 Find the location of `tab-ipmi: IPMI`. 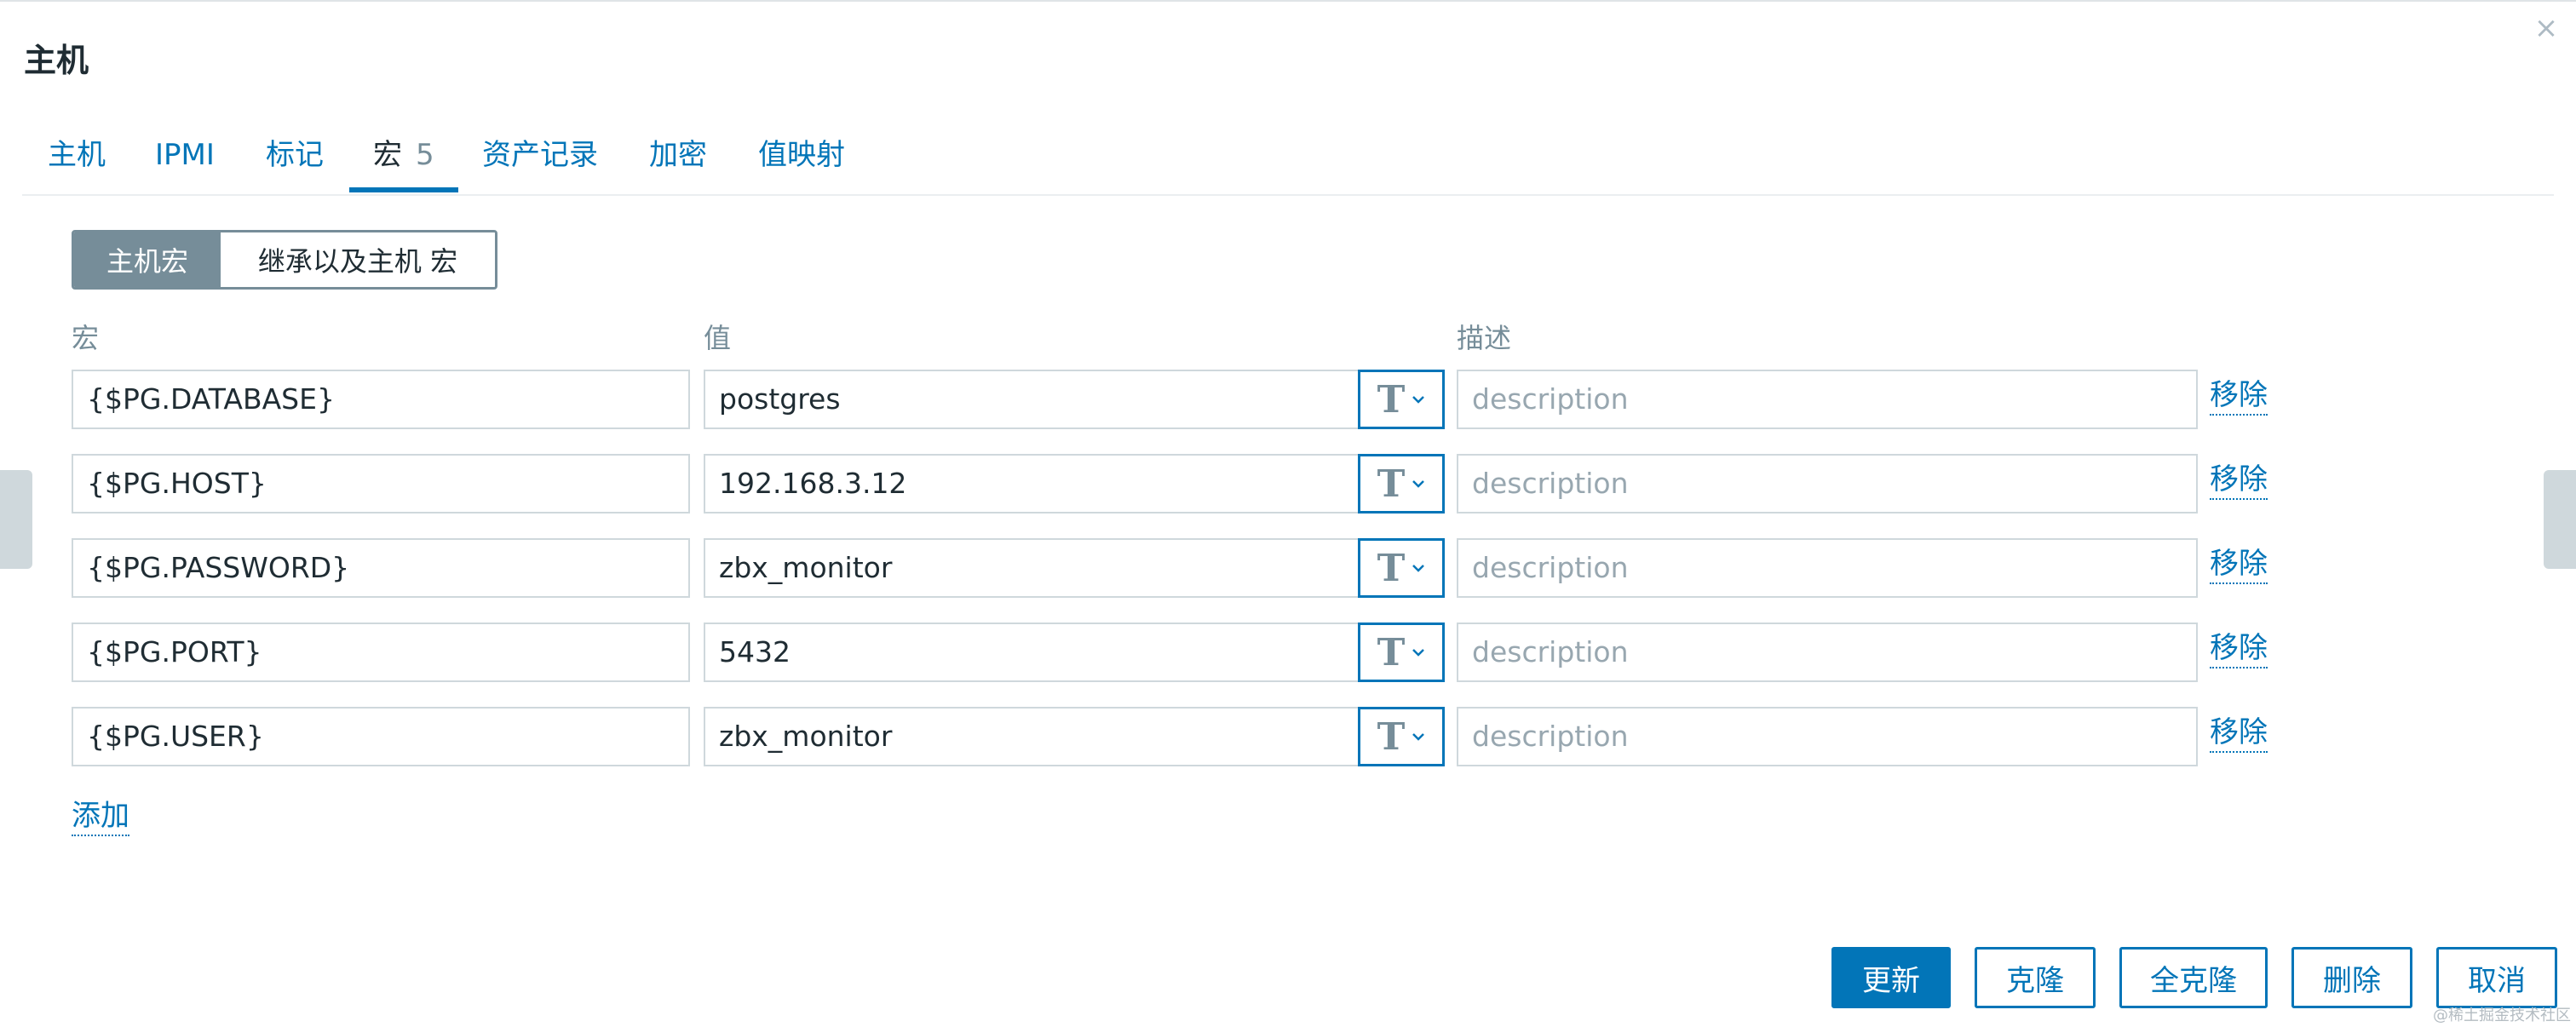

tab-ipmi: IPMI is located at coordinates (185, 157).